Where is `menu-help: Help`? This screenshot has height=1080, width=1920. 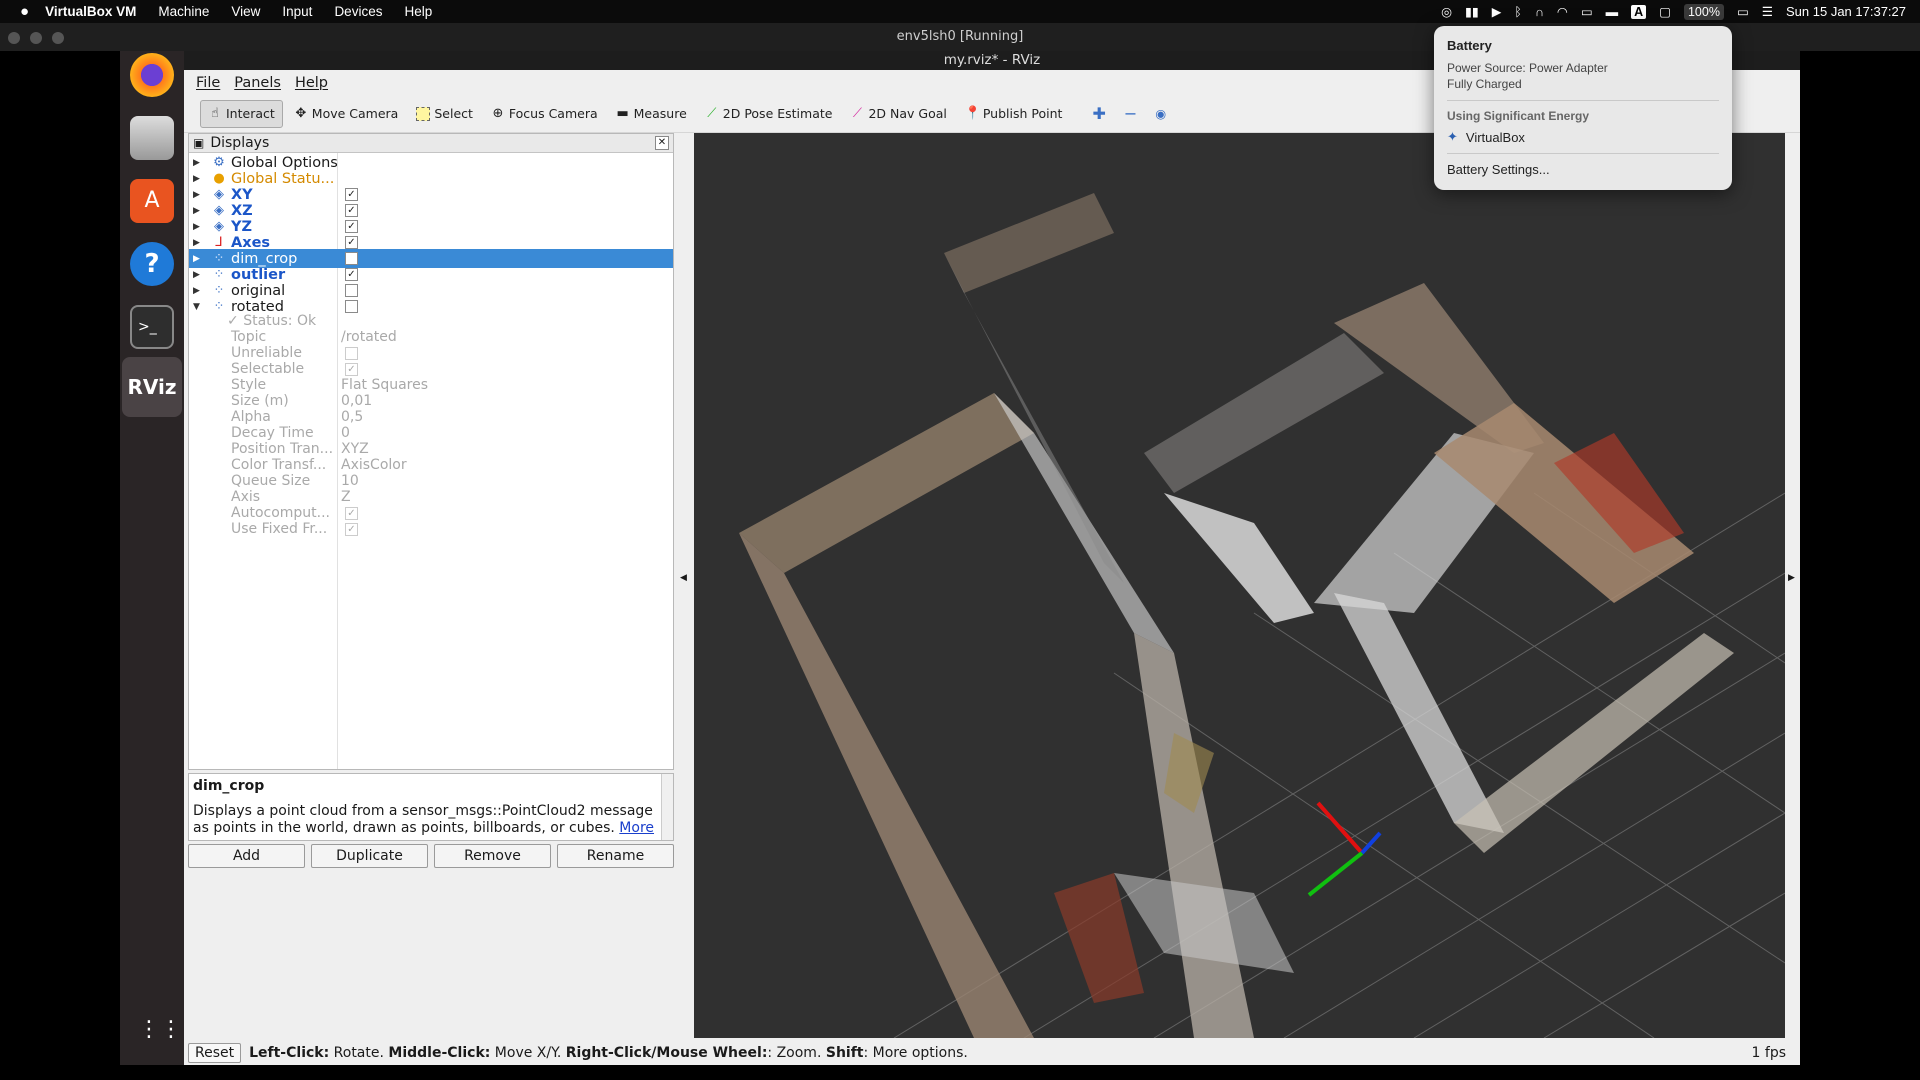 menu-help: Help is located at coordinates (418, 11).